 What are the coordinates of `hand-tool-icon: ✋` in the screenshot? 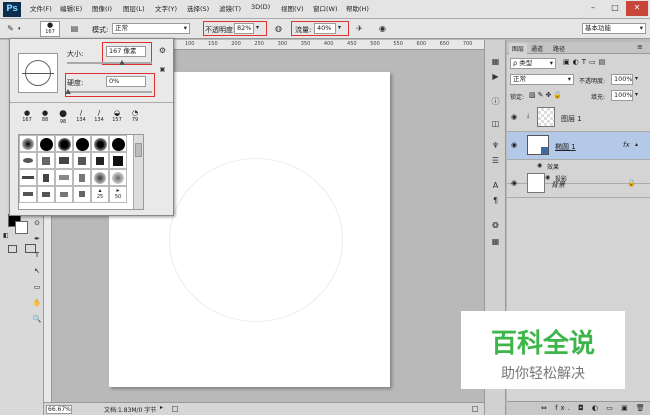 It's located at (37, 303).